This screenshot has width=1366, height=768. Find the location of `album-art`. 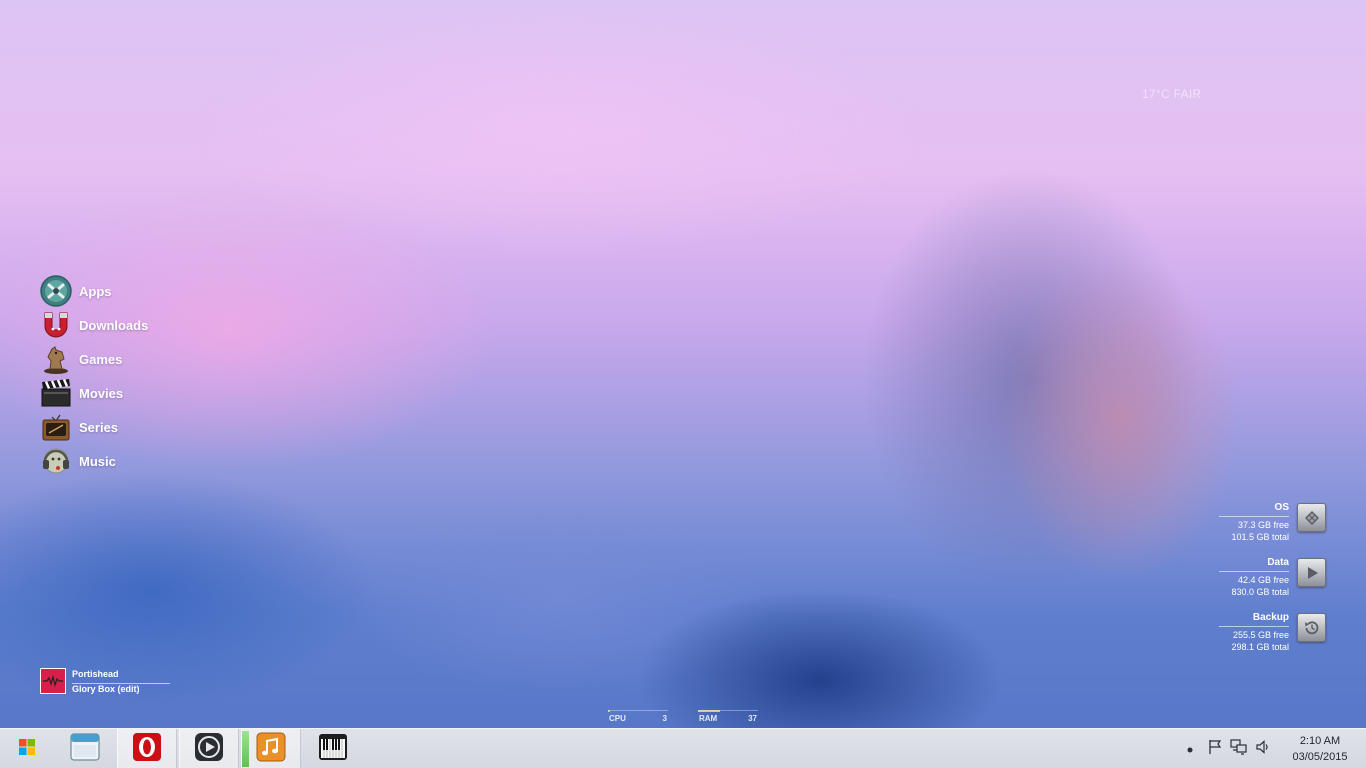

album-art is located at coordinates (53, 681).